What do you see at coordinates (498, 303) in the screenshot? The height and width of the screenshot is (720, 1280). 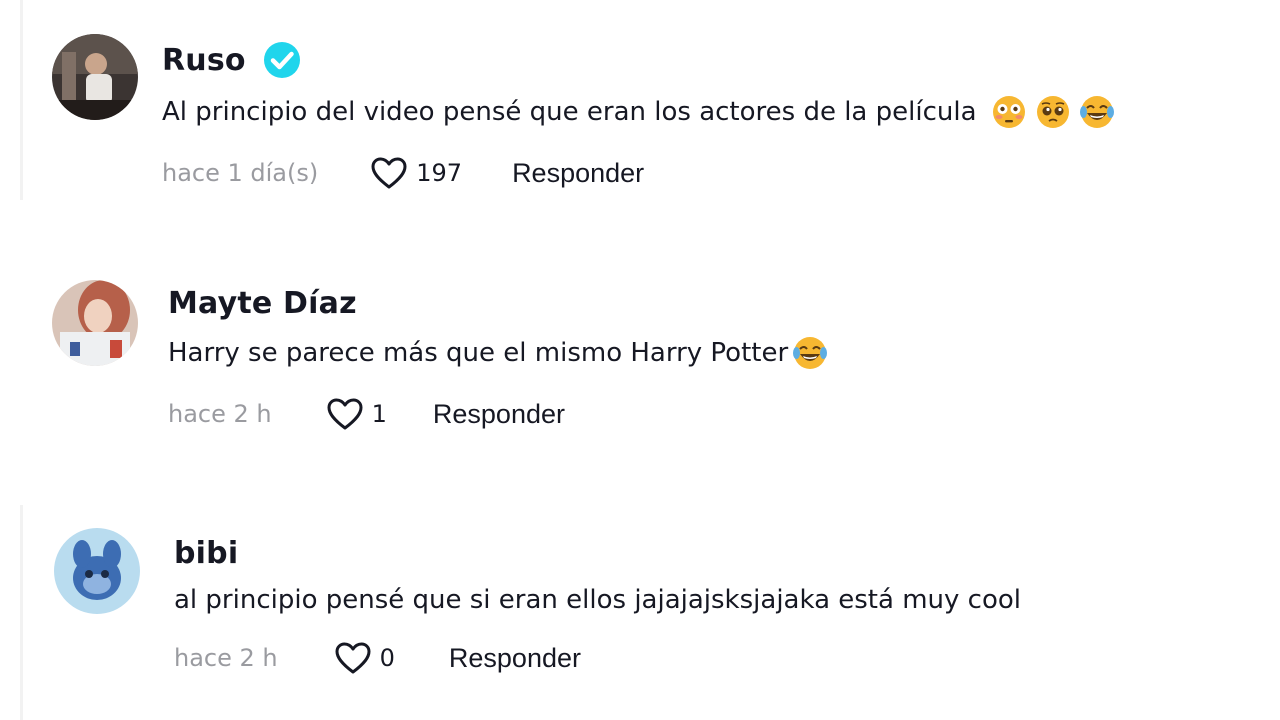 I see `username: Mayte Díaz` at bounding box center [498, 303].